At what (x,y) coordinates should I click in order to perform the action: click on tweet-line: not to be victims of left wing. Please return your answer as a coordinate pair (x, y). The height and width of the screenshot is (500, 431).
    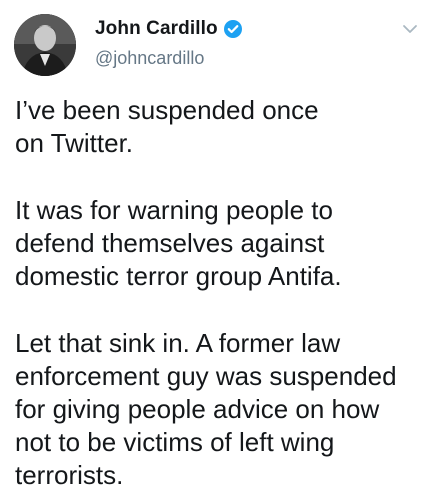
    Looking at the image, I should click on (175, 442).